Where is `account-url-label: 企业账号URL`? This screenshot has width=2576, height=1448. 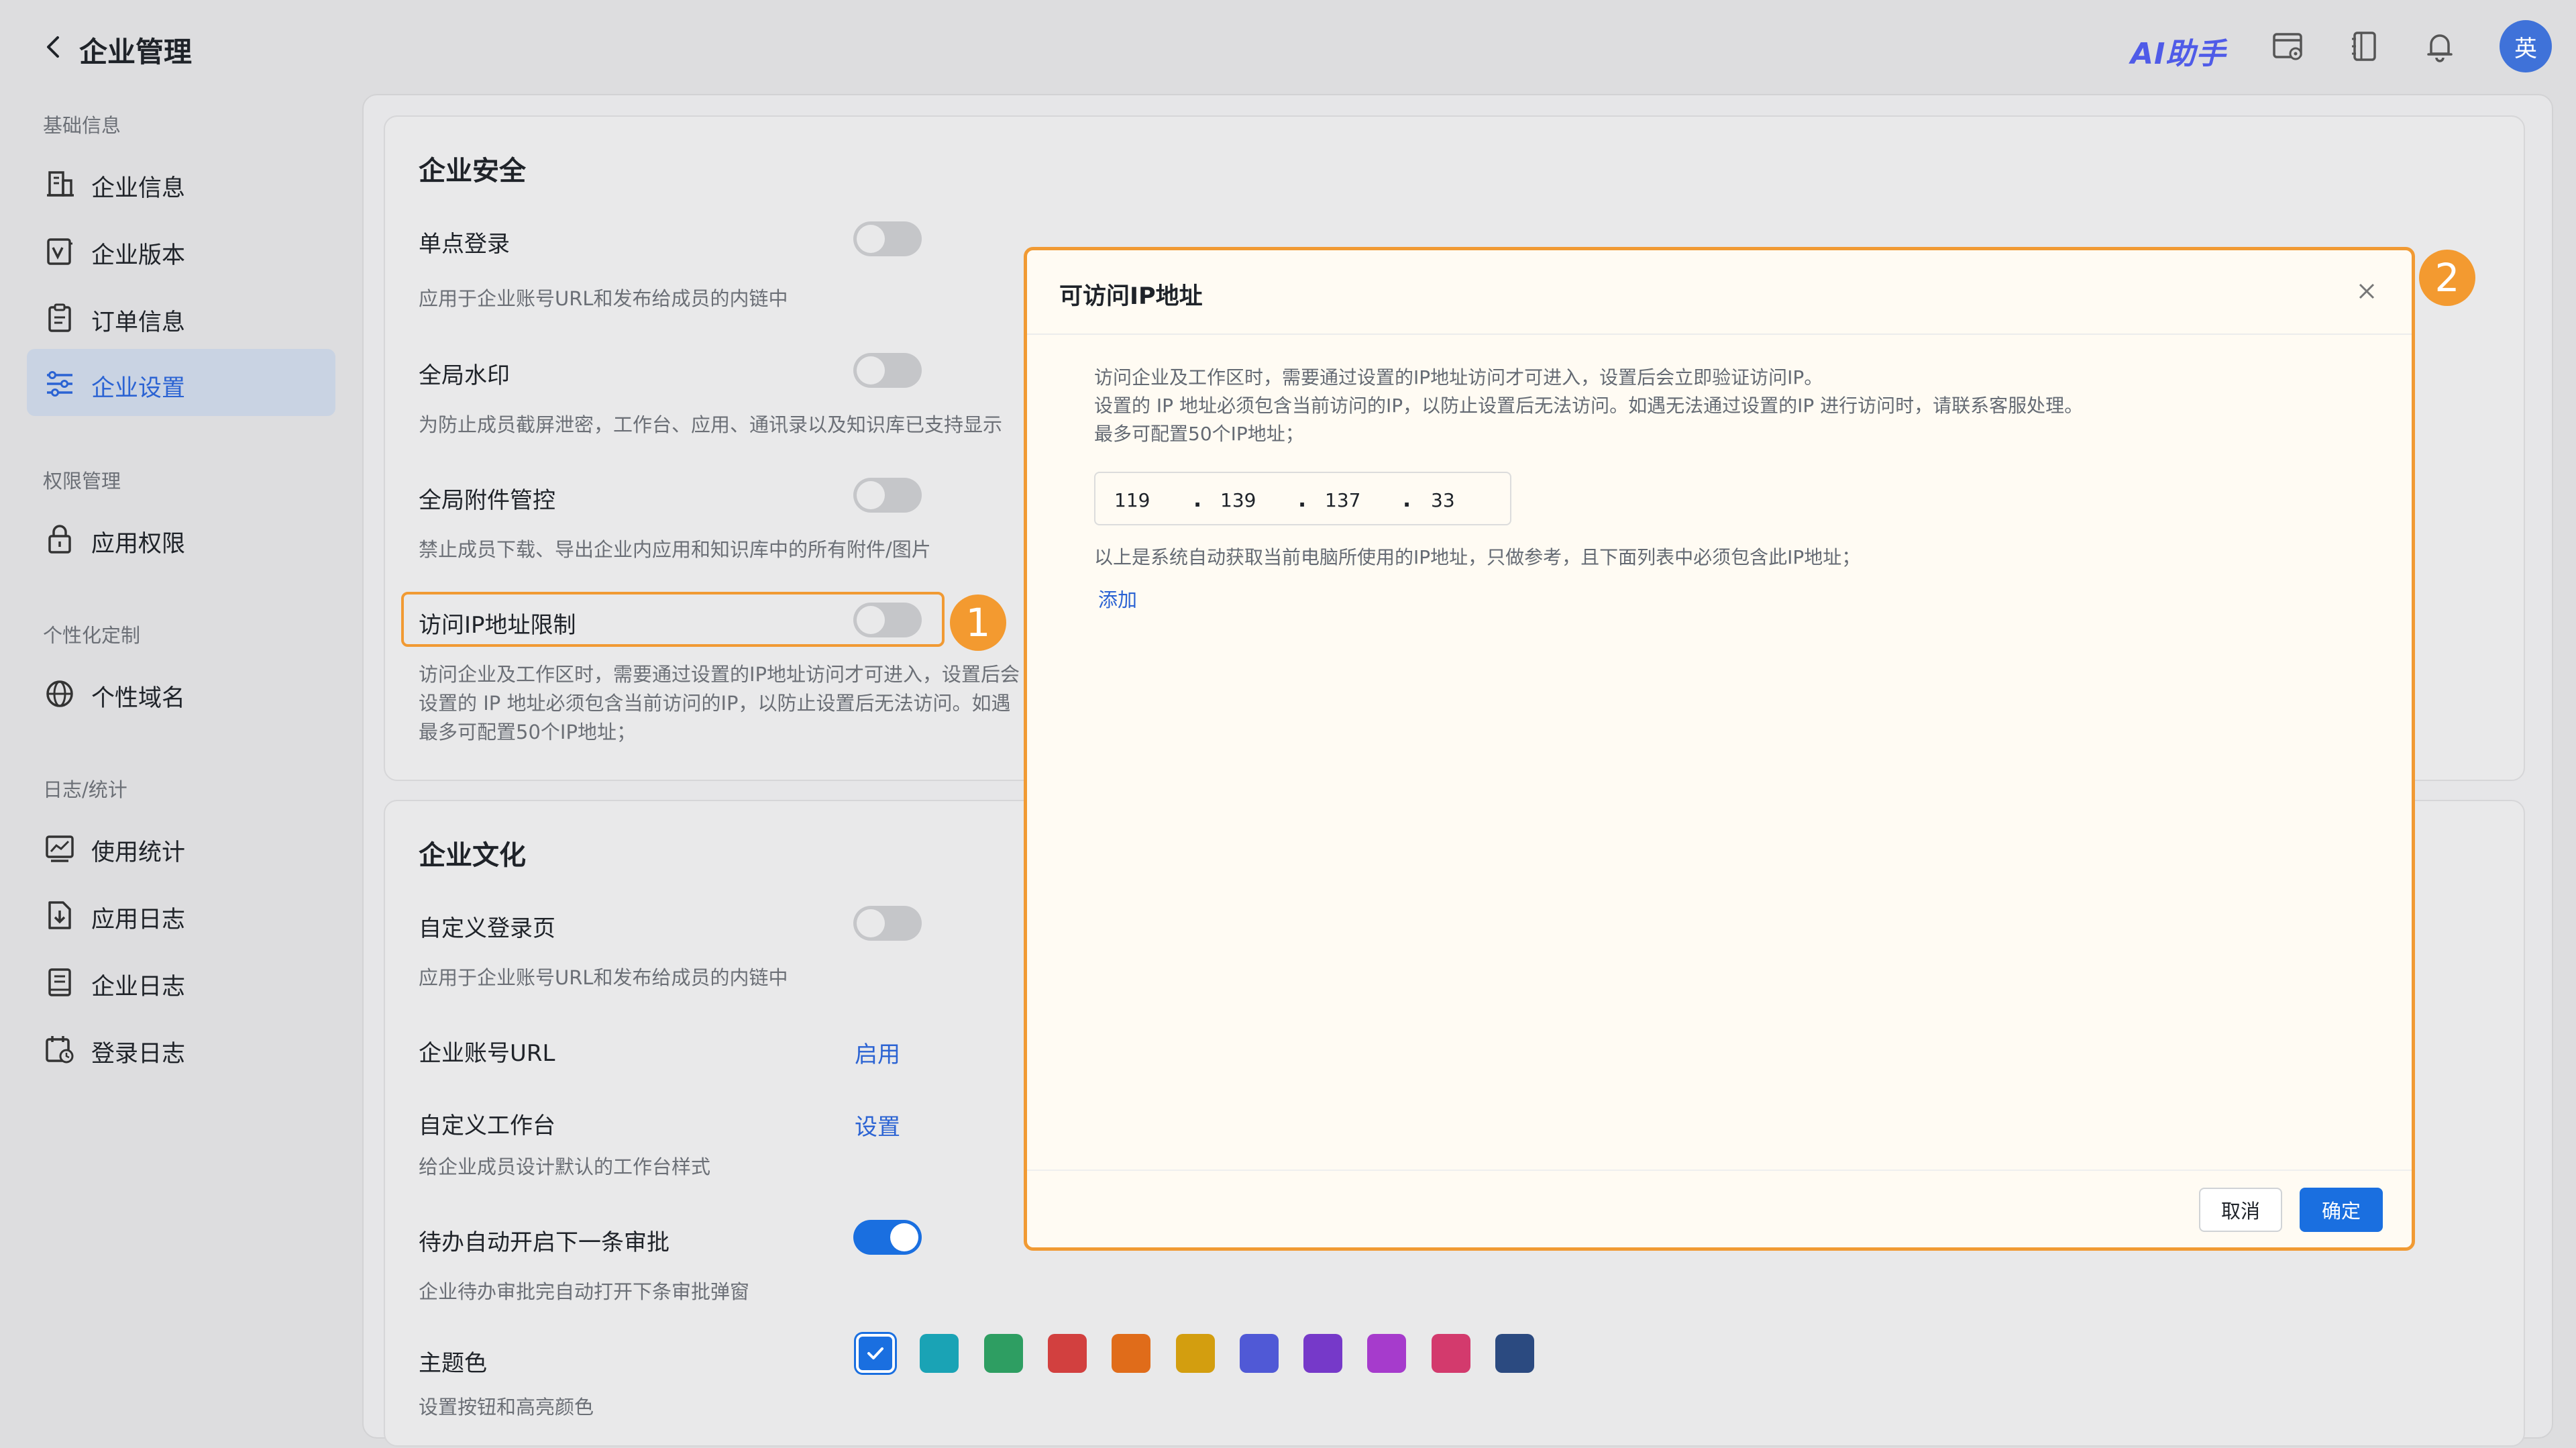
account-url-label: 企业账号URL is located at coordinates (487, 1053).